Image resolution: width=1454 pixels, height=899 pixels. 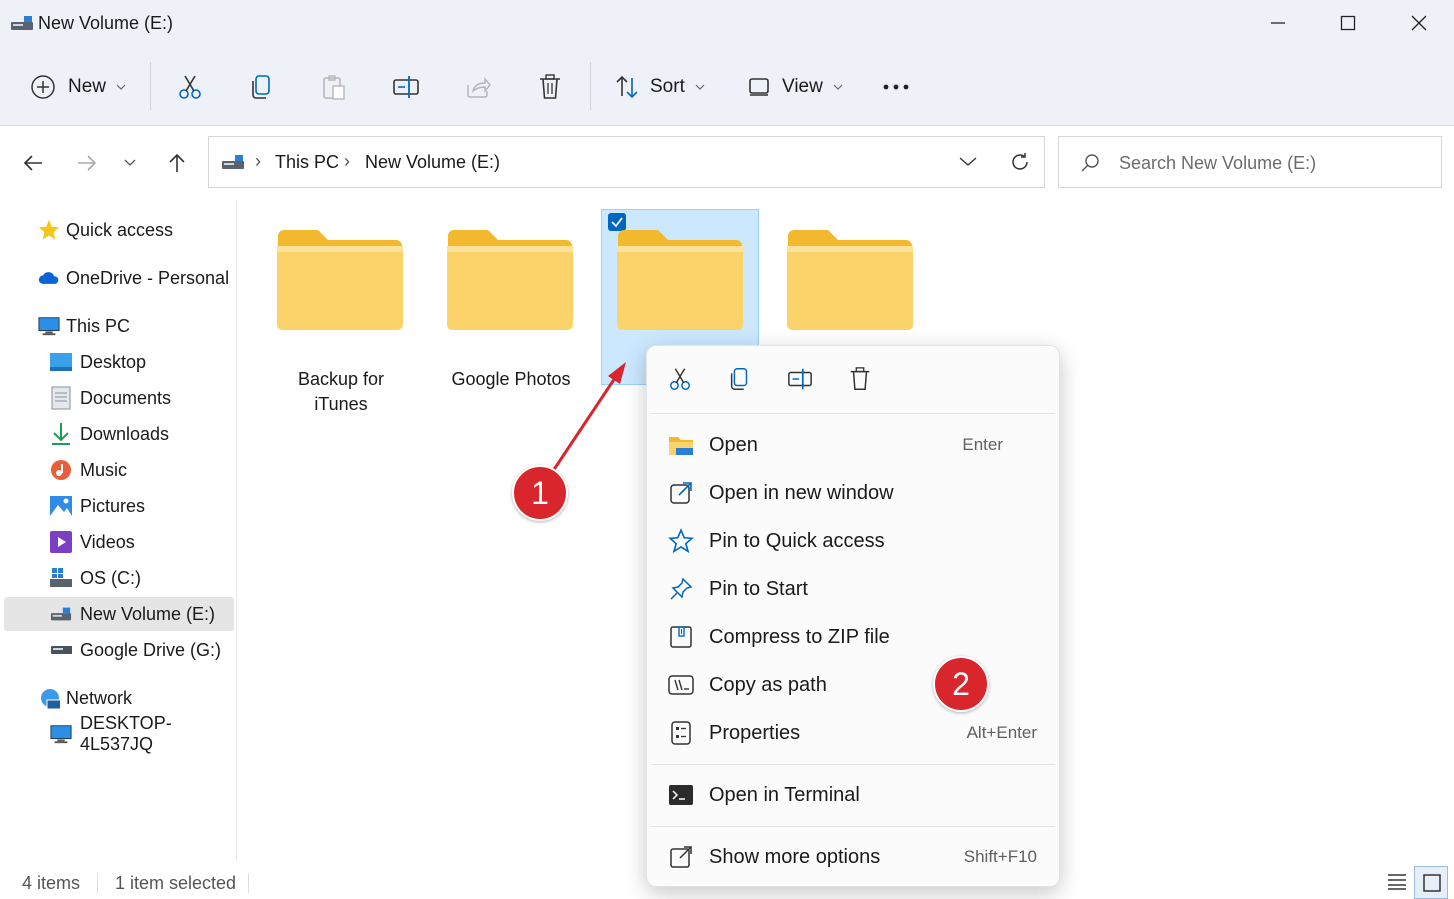 What do you see at coordinates (961, 684) in the screenshot?
I see `annotation-badge-2: 2` at bounding box center [961, 684].